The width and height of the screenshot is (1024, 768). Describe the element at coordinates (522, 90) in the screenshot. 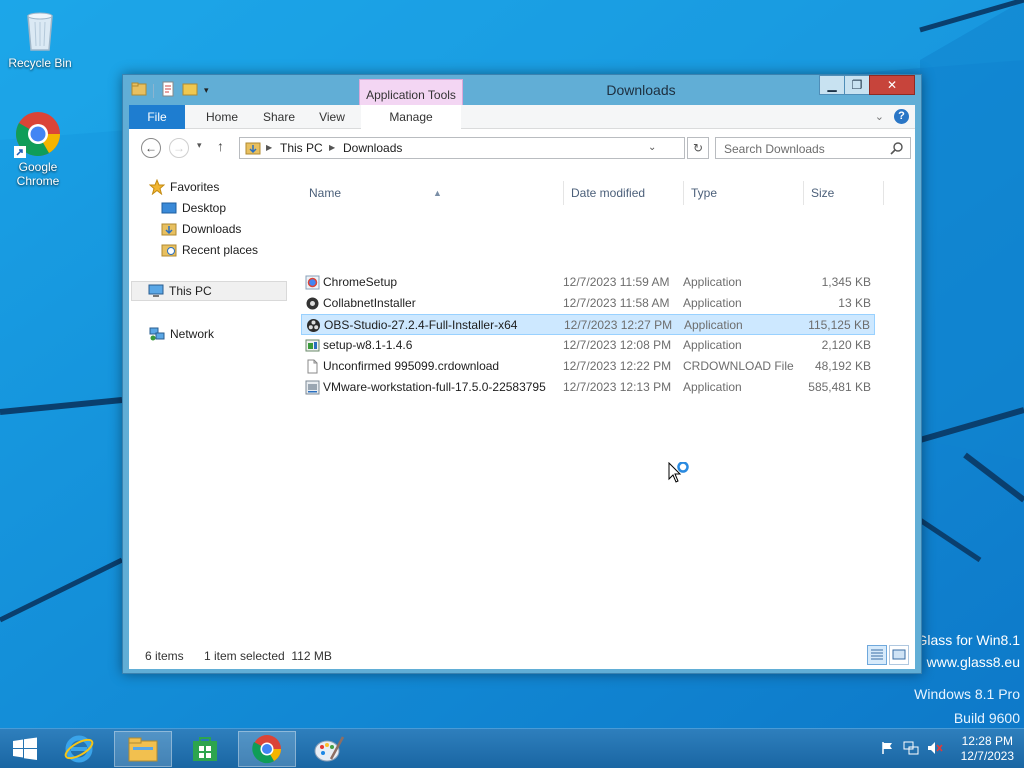

I see `window-title-wrap: Downloads` at that location.